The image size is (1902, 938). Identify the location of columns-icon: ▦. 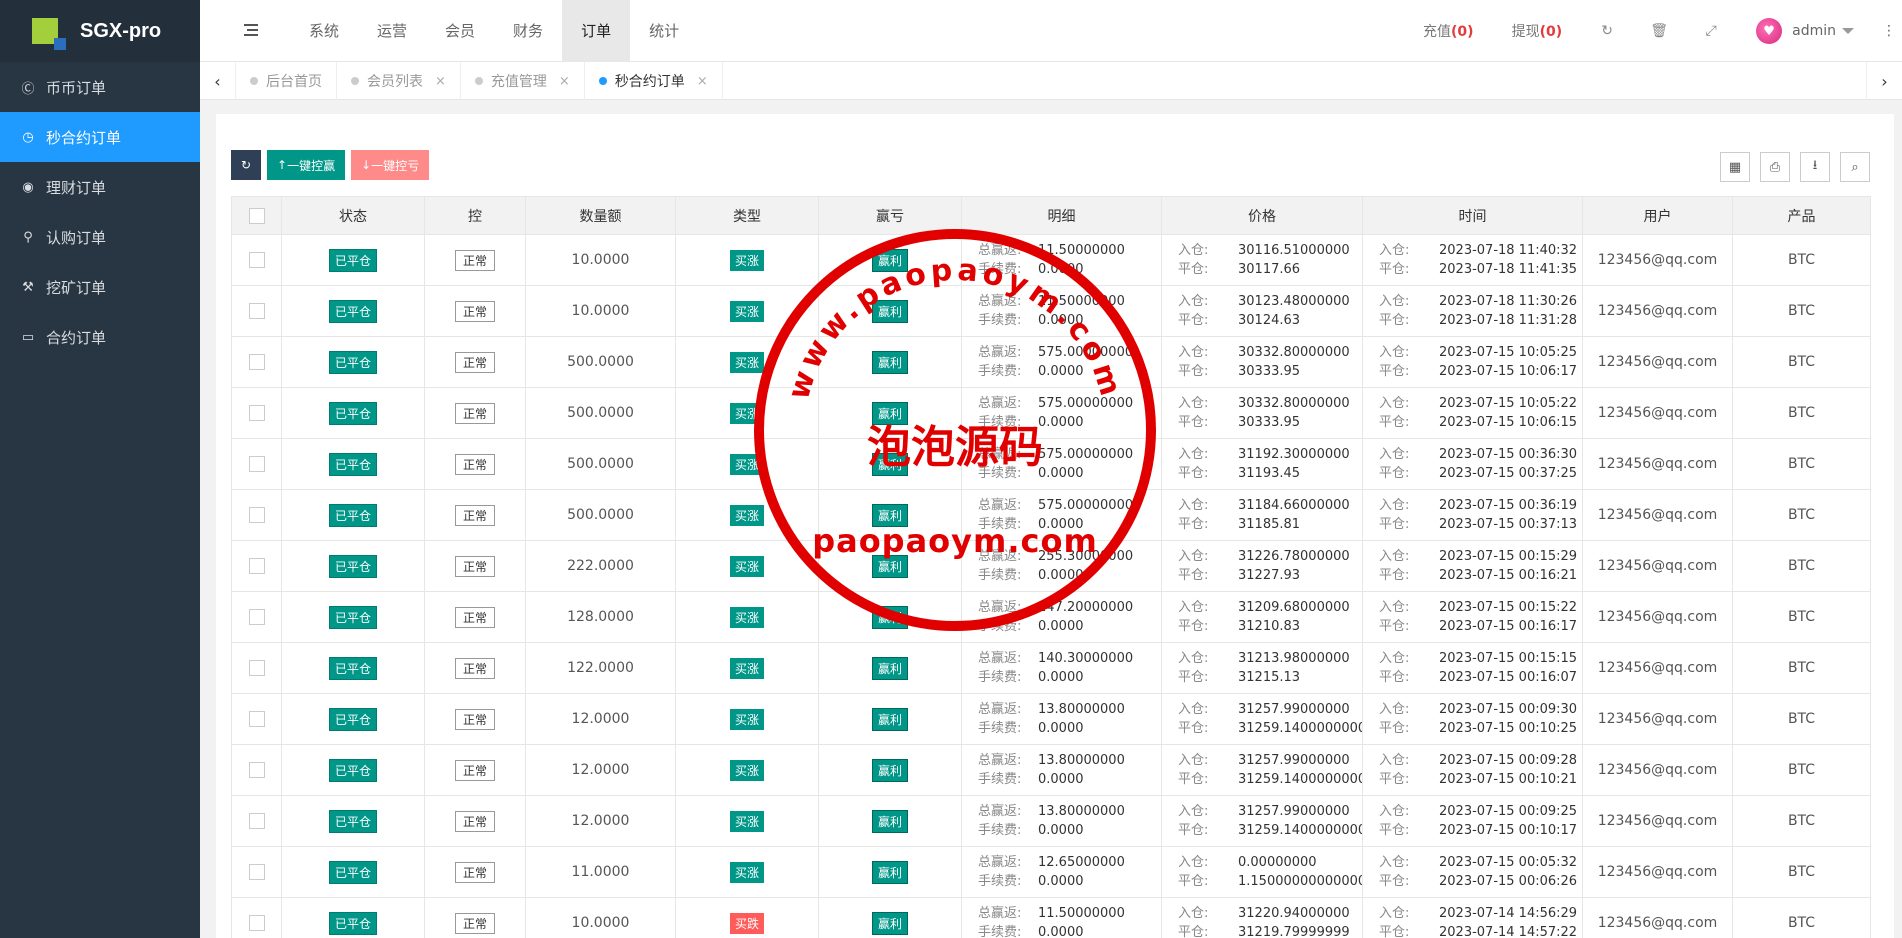
(1735, 167).